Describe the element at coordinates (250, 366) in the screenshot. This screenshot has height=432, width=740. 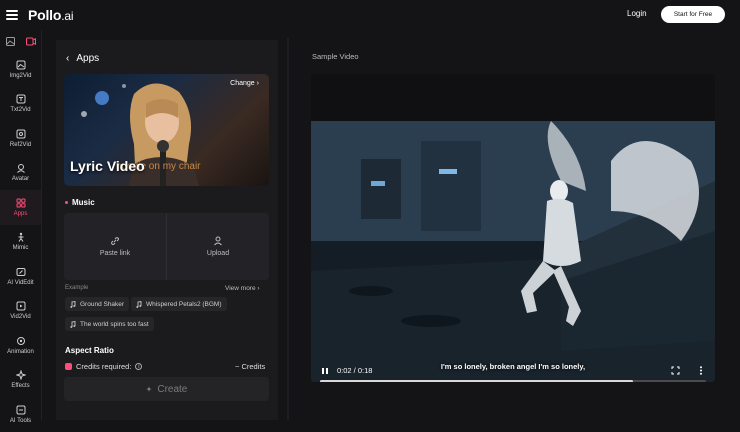
I see `credits-value: ~ Credits` at that location.